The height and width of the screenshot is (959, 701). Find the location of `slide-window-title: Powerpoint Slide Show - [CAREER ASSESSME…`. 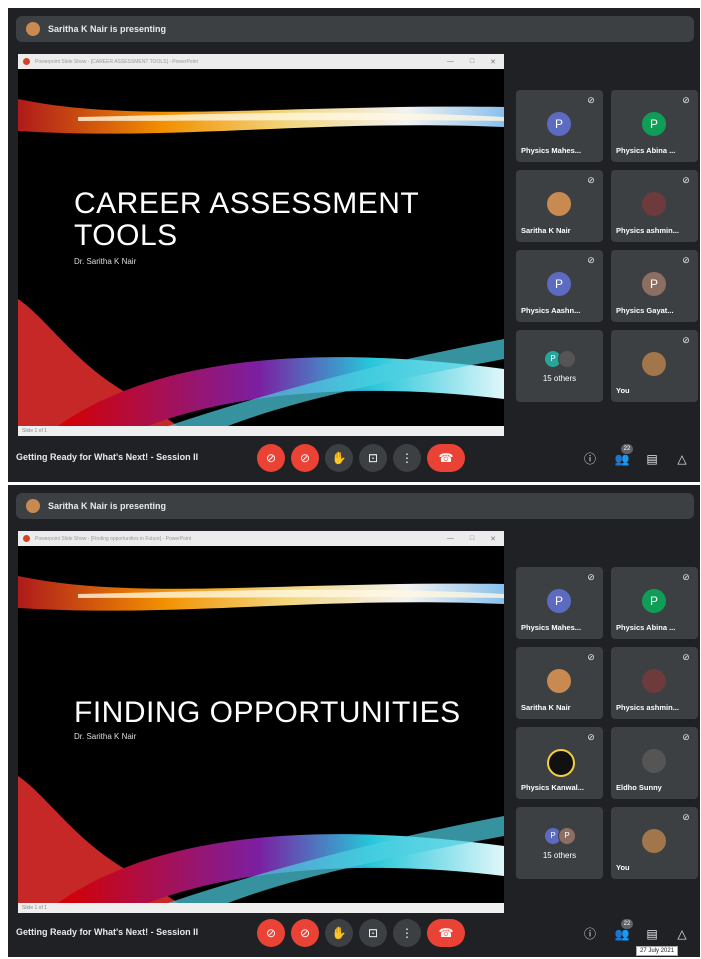

slide-window-title: Powerpoint Slide Show - [CAREER ASSESSME… is located at coordinates (116, 61).